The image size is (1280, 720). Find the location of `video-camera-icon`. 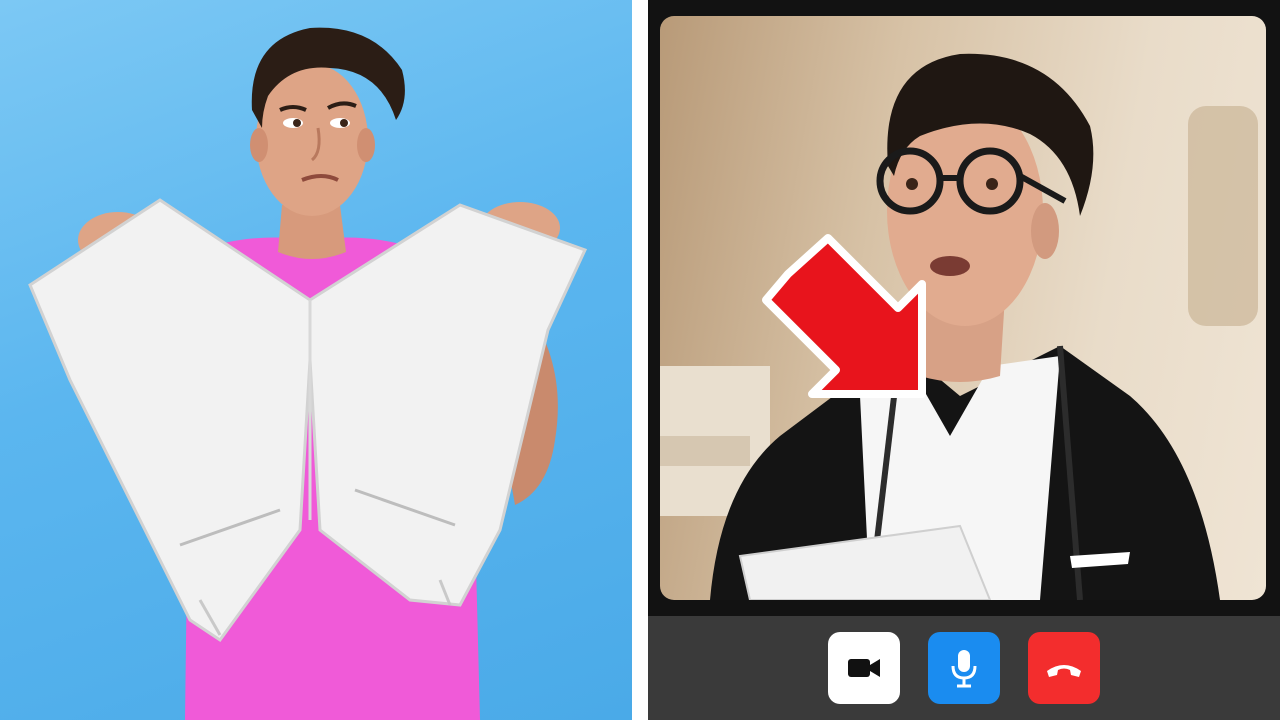

video-camera-icon is located at coordinates (864, 668).